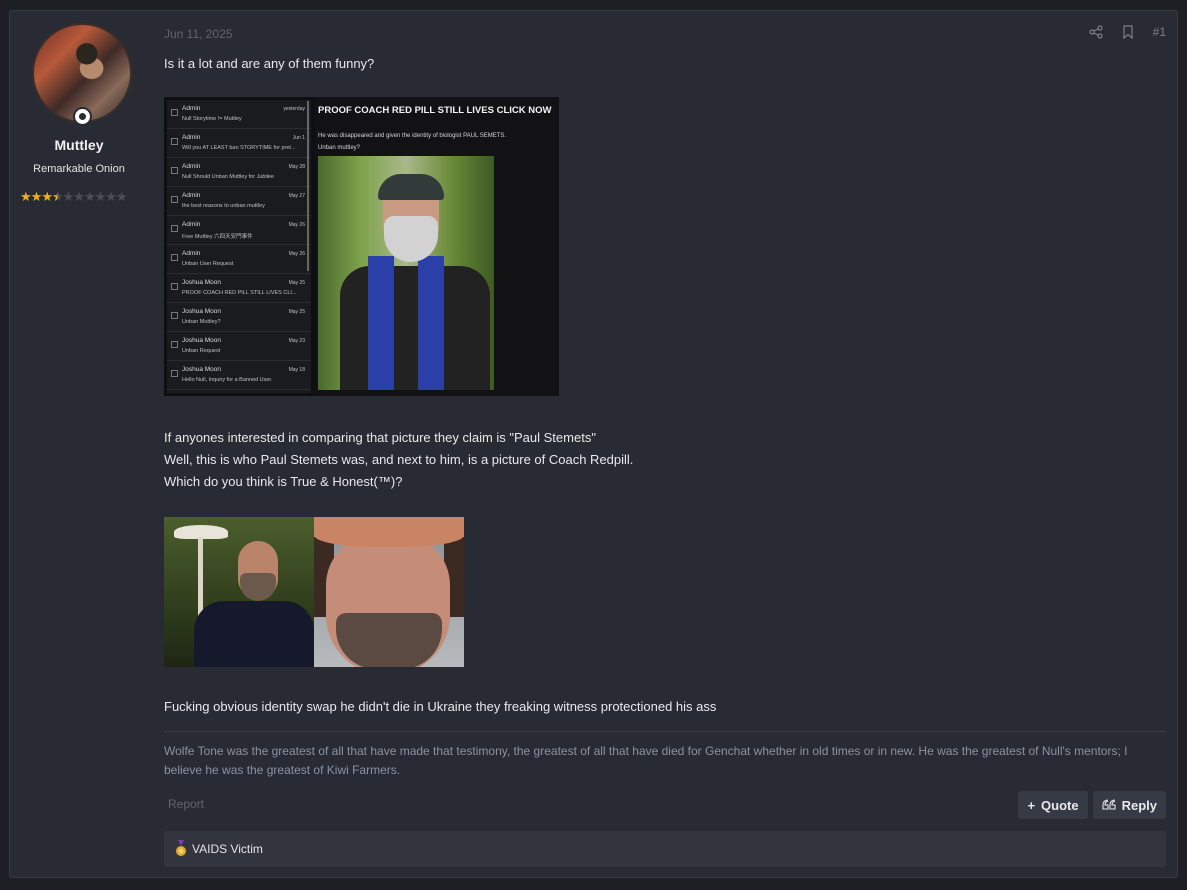  Describe the element at coordinates (239, 259) in the screenshot. I see `inbox-row: Admin May 26 Unban User Request` at that location.